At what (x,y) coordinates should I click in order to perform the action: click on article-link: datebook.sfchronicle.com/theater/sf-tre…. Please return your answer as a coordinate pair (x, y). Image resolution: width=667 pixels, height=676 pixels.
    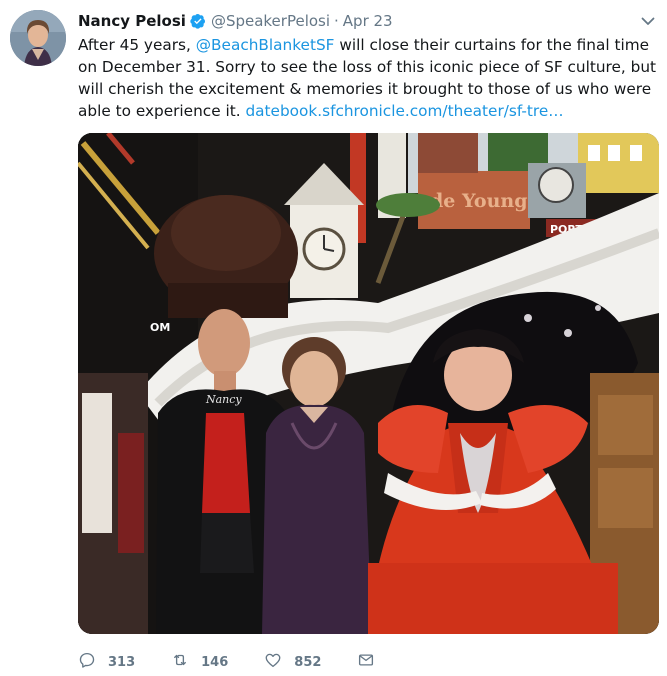
    Looking at the image, I should click on (404, 111).